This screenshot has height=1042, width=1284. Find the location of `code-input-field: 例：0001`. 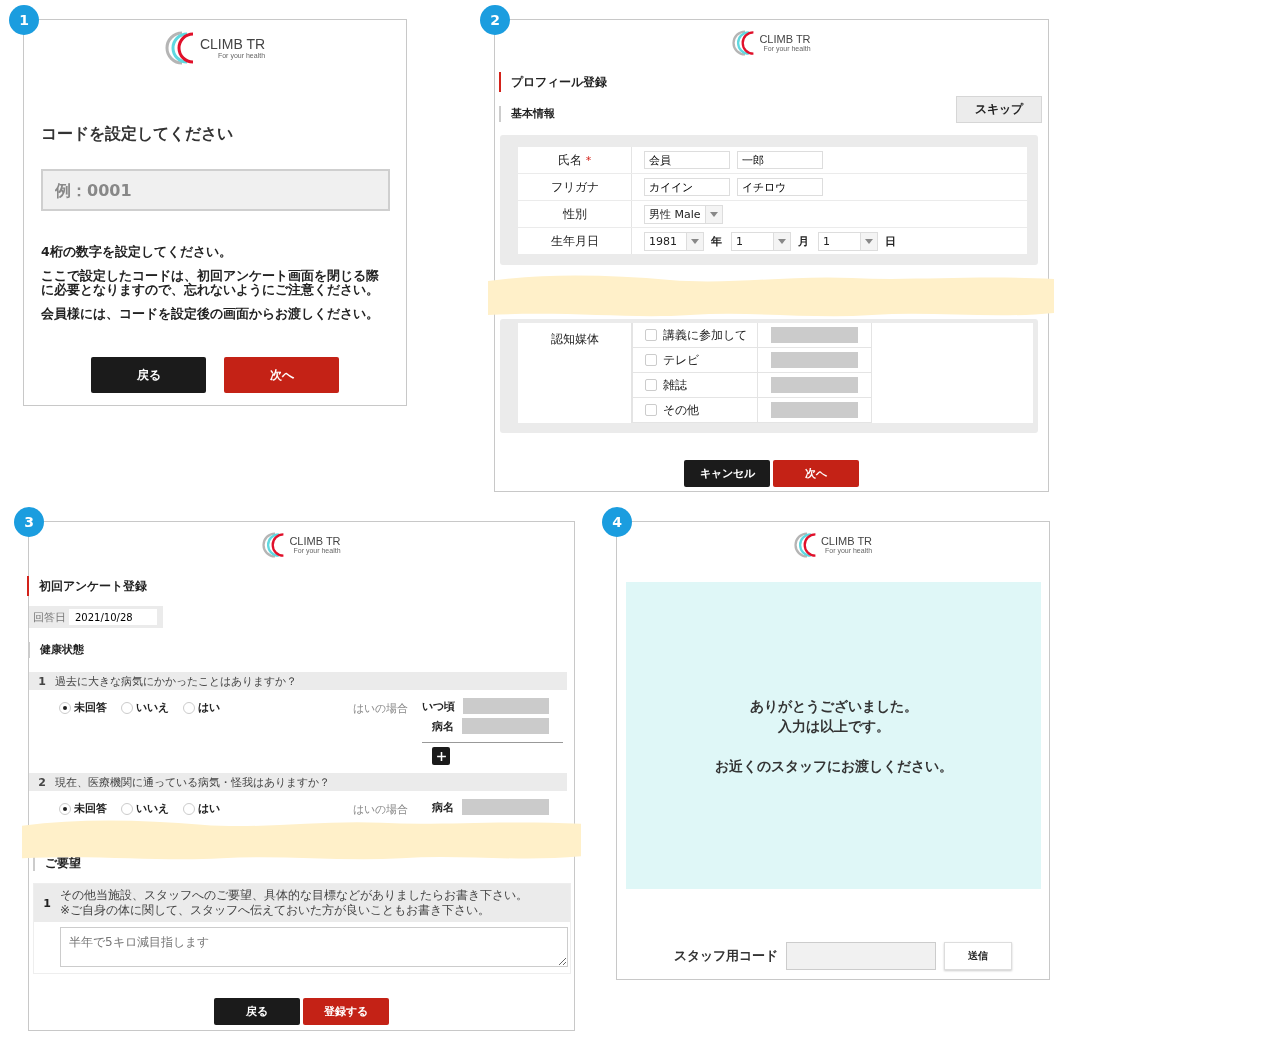

code-input-field: 例：0001 is located at coordinates (215, 190).